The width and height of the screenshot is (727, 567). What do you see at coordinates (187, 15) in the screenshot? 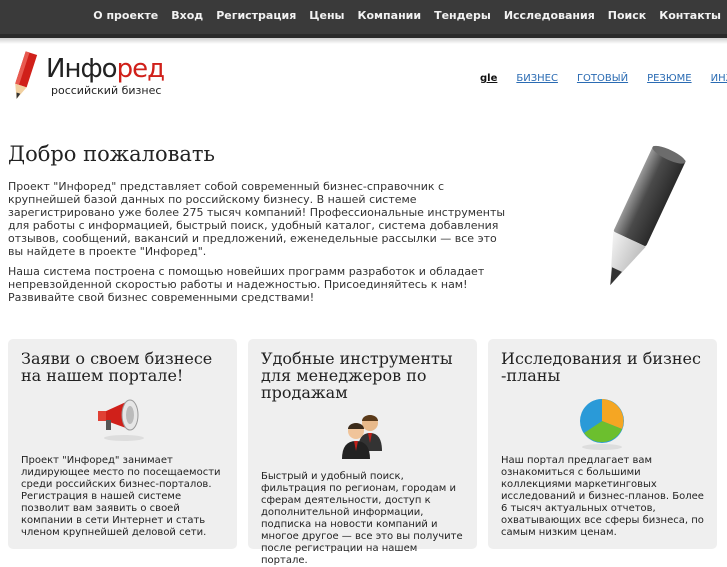
I see `nav-login: Вход` at bounding box center [187, 15].